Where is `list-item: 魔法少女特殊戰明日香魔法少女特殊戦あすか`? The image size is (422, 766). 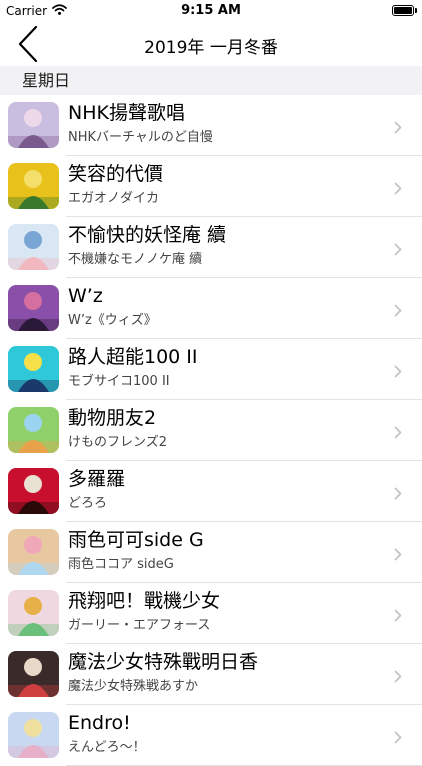
list-item: 魔法少女特殊戰明日香魔法少女特殊戦あすか is located at coordinates (211, 674).